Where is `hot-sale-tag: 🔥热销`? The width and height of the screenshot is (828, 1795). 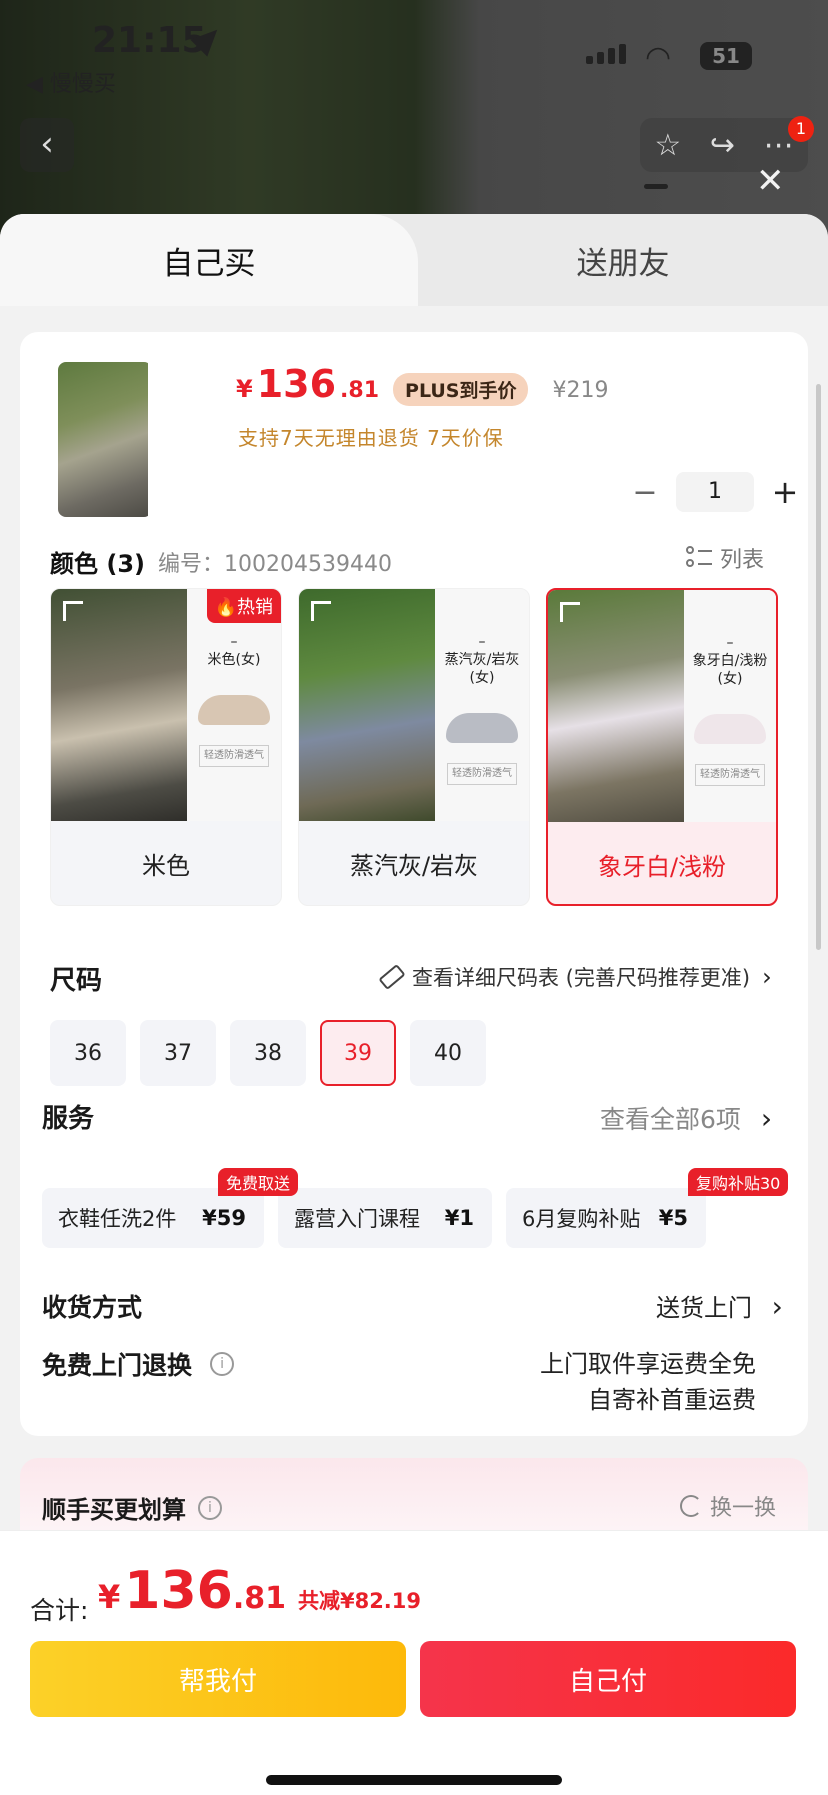
hot-sale-tag: 🔥热销 is located at coordinates (243, 606).